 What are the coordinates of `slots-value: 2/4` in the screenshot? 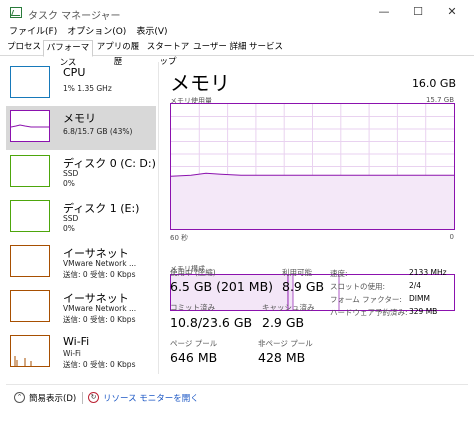 It's located at (415, 285).